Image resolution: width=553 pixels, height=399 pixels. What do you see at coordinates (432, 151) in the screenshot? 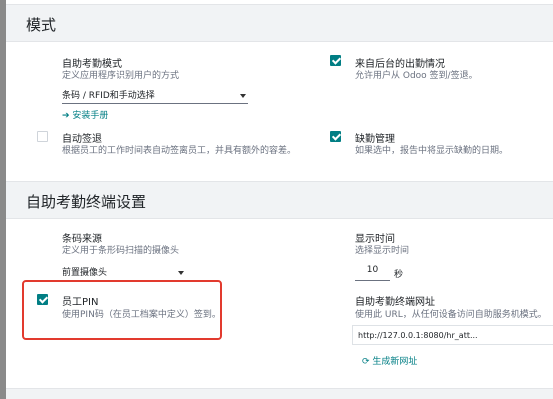
I see `absence-management-desc: 如果选中，报告中将显示缺勤的日期。` at bounding box center [432, 151].